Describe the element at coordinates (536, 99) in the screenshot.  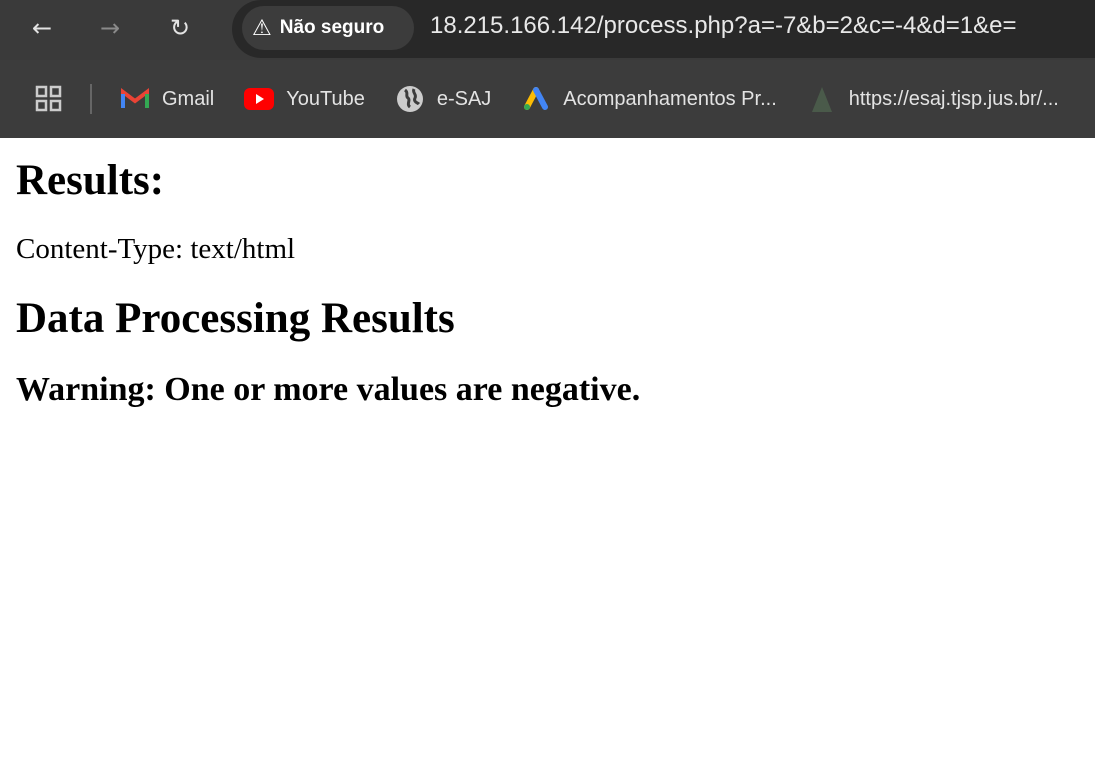
I see `google-ads-icon` at that location.